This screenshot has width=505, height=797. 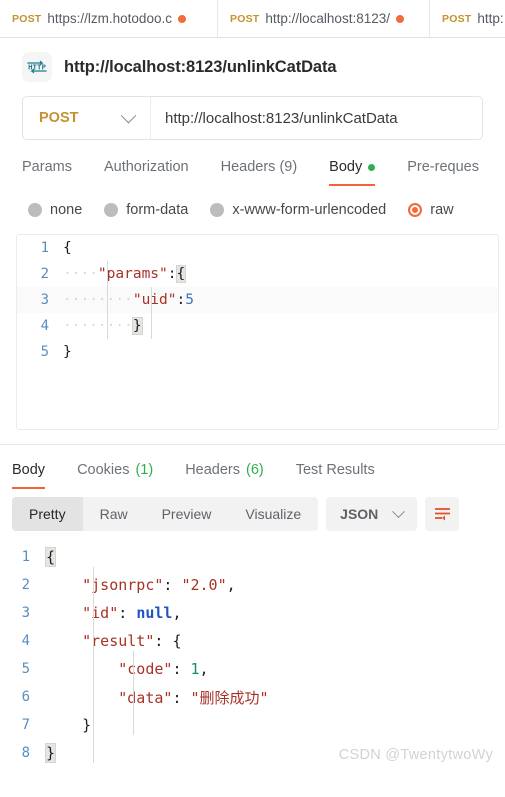 I want to click on request-tab-3: POST http:, so click(x=467, y=18).